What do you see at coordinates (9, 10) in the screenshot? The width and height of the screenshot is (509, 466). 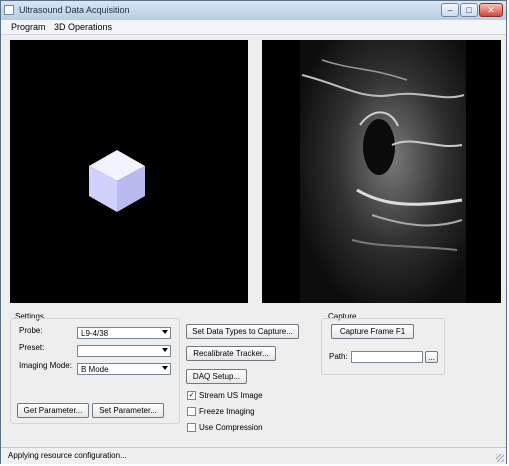 I see `app-icon` at bounding box center [9, 10].